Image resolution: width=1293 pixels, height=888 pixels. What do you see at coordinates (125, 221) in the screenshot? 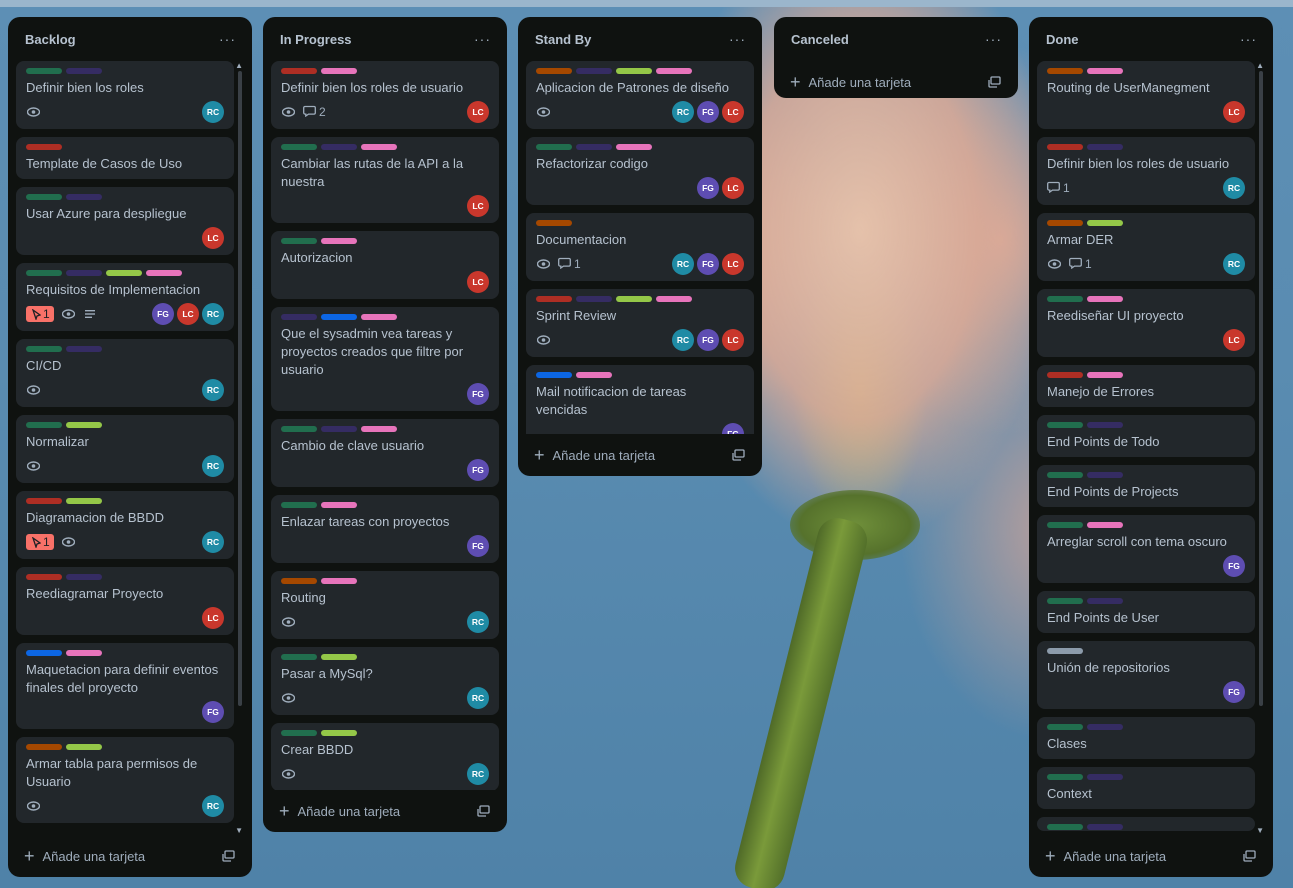
I see `card: Usar Azure para despliegue LC` at bounding box center [125, 221].